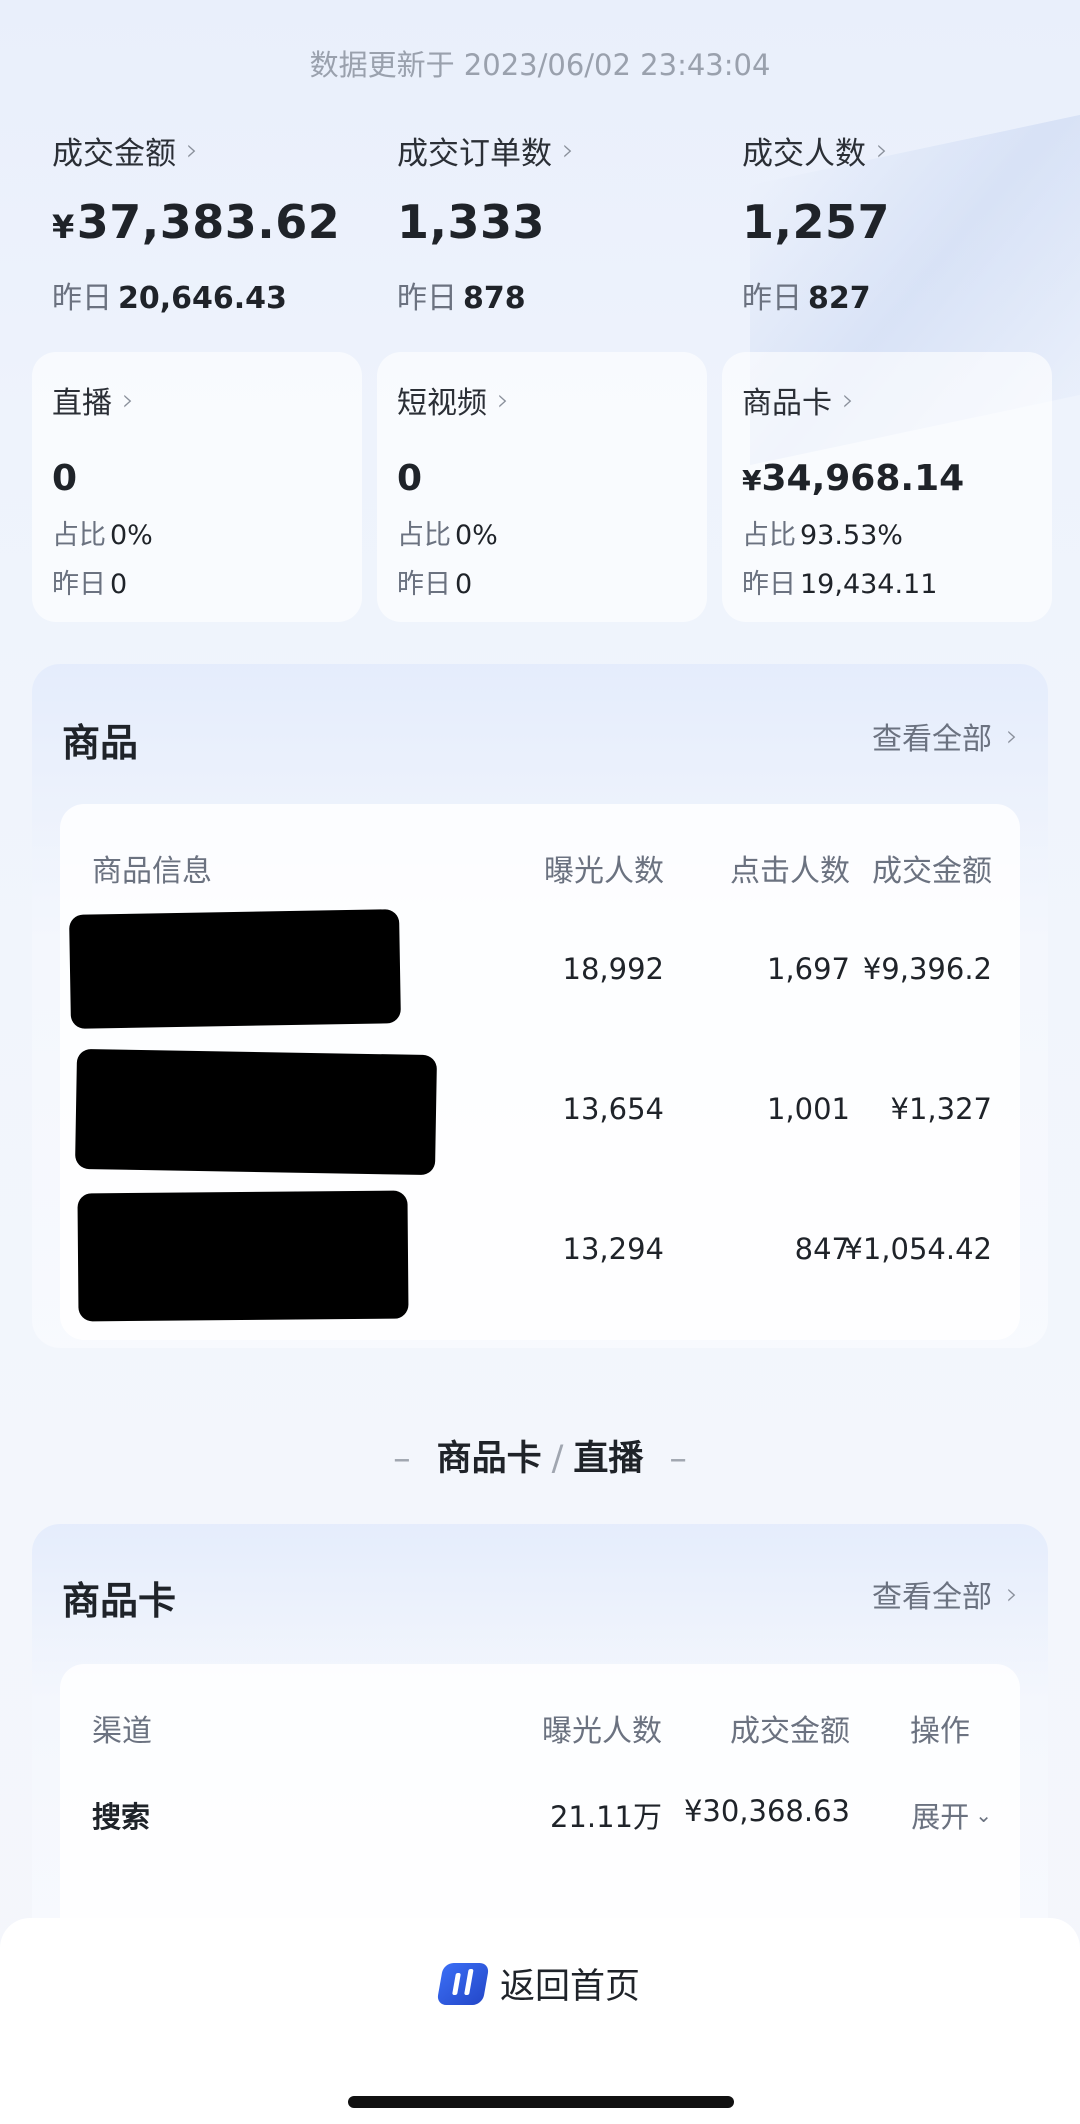 The height and width of the screenshot is (2124, 1080). What do you see at coordinates (863, 478) in the screenshot?
I see `channel-value: 34,968.14` at bounding box center [863, 478].